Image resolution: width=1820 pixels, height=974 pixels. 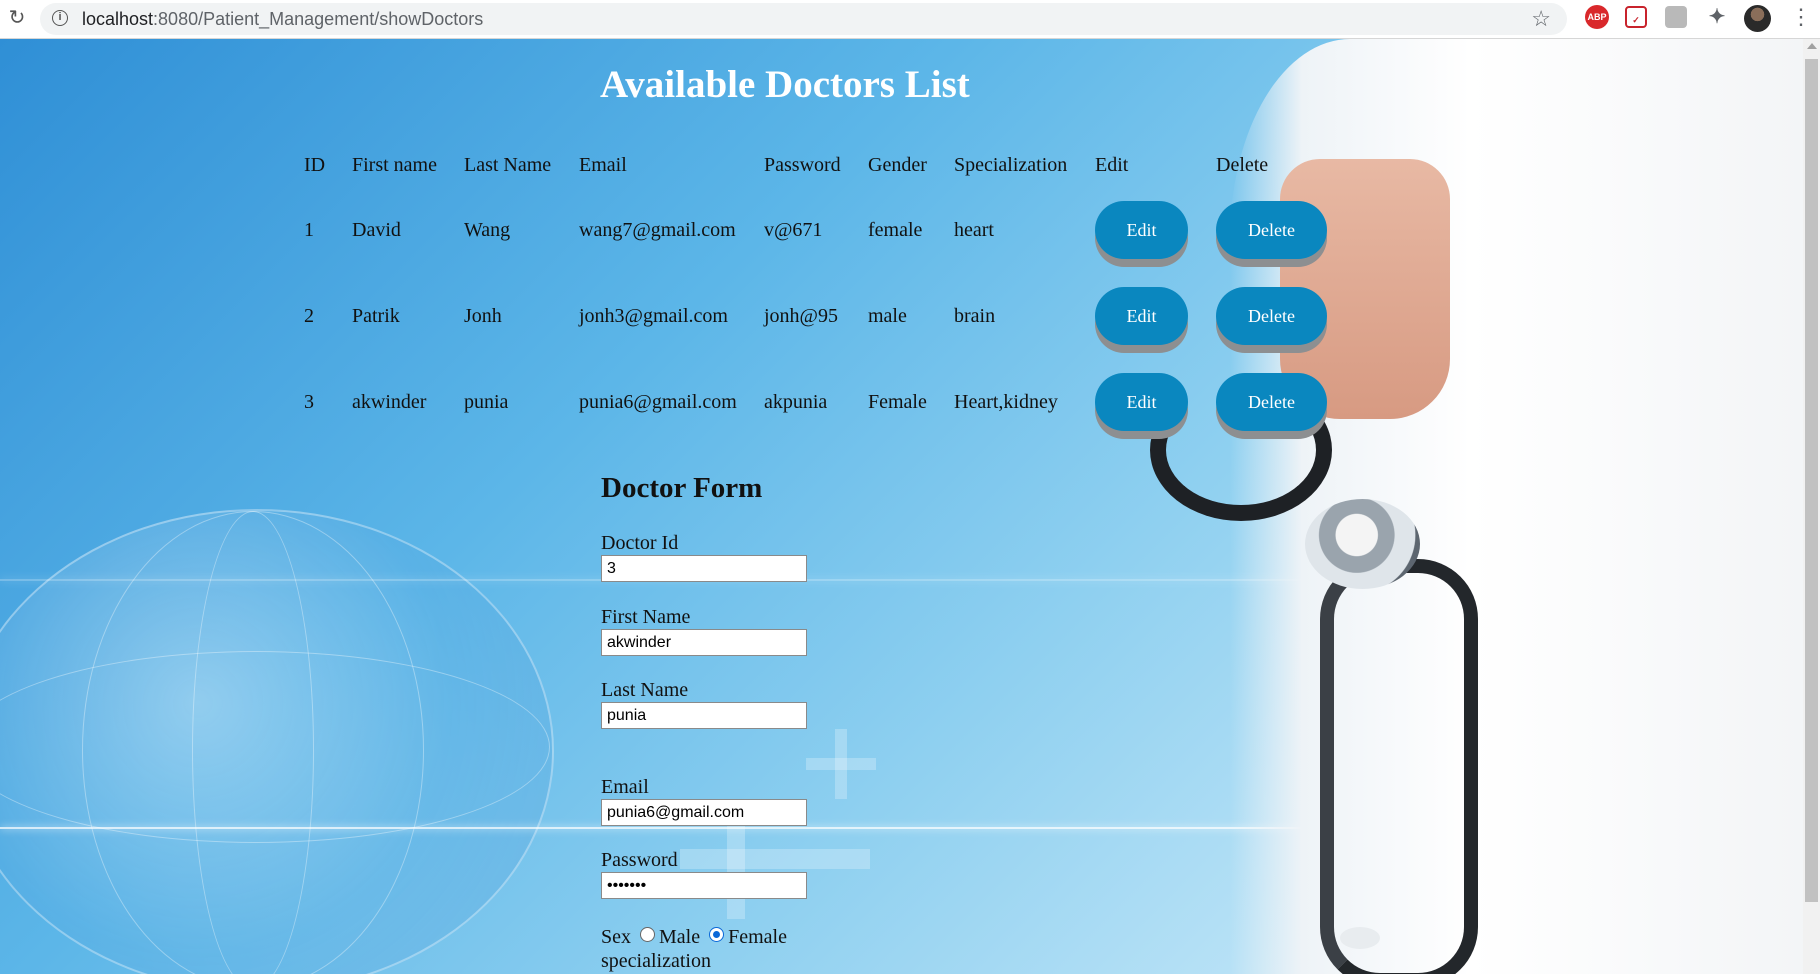 What do you see at coordinates (653, 315) in the screenshot?
I see `cell-email: jonh3@gmail.com` at bounding box center [653, 315].